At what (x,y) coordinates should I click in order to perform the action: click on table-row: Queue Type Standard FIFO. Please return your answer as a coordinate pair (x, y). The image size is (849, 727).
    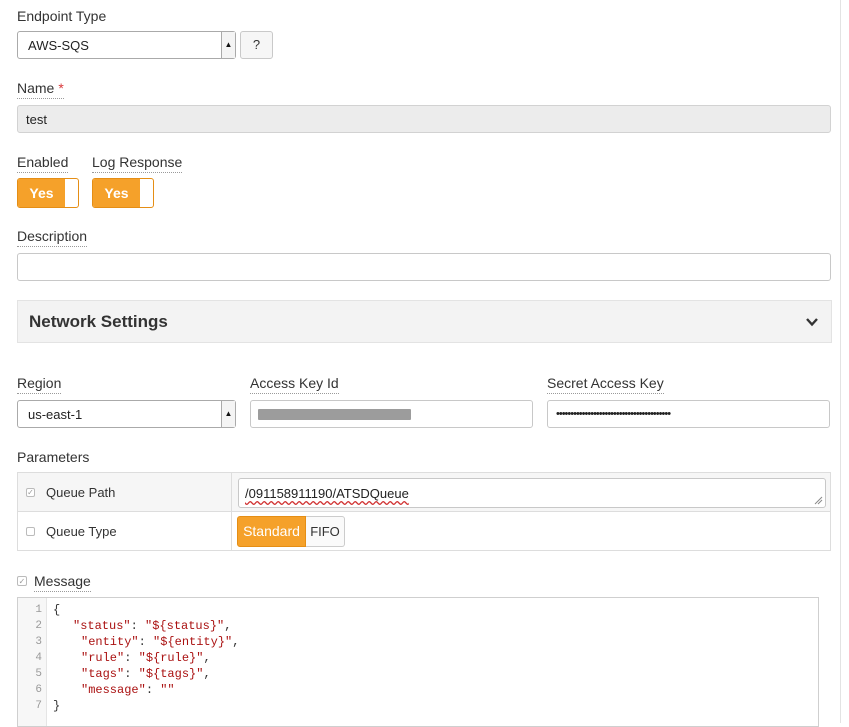
    Looking at the image, I should click on (424, 531).